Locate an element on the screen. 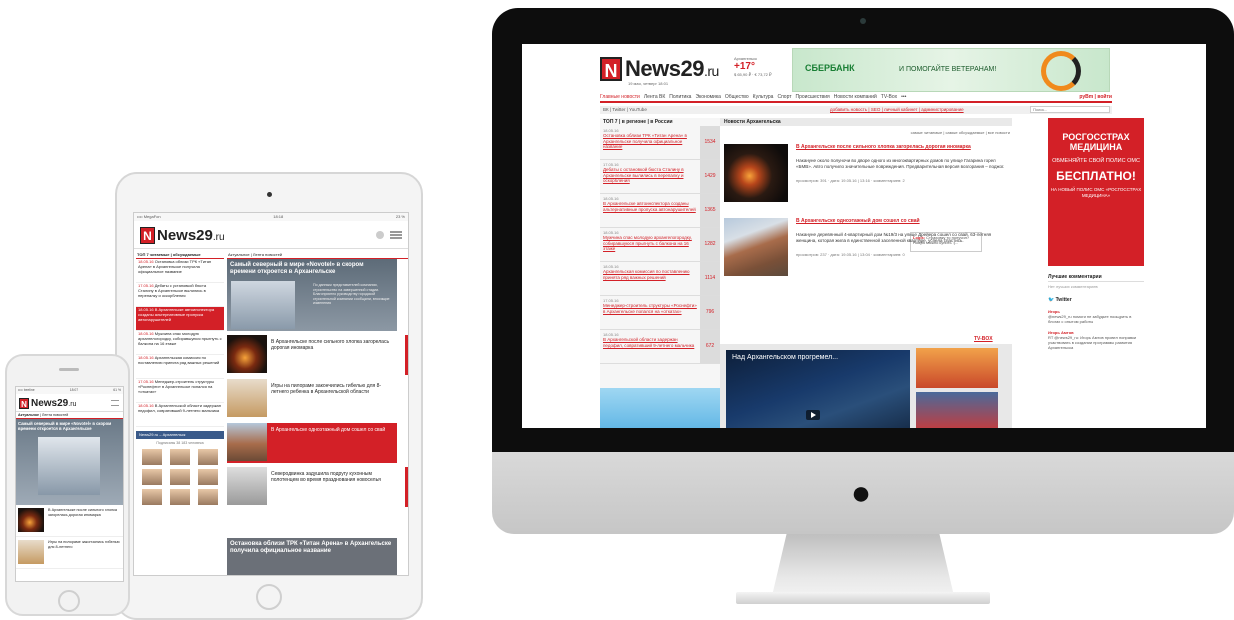  nav-item-tvbox: TV-Box is located at coordinates (889, 97).